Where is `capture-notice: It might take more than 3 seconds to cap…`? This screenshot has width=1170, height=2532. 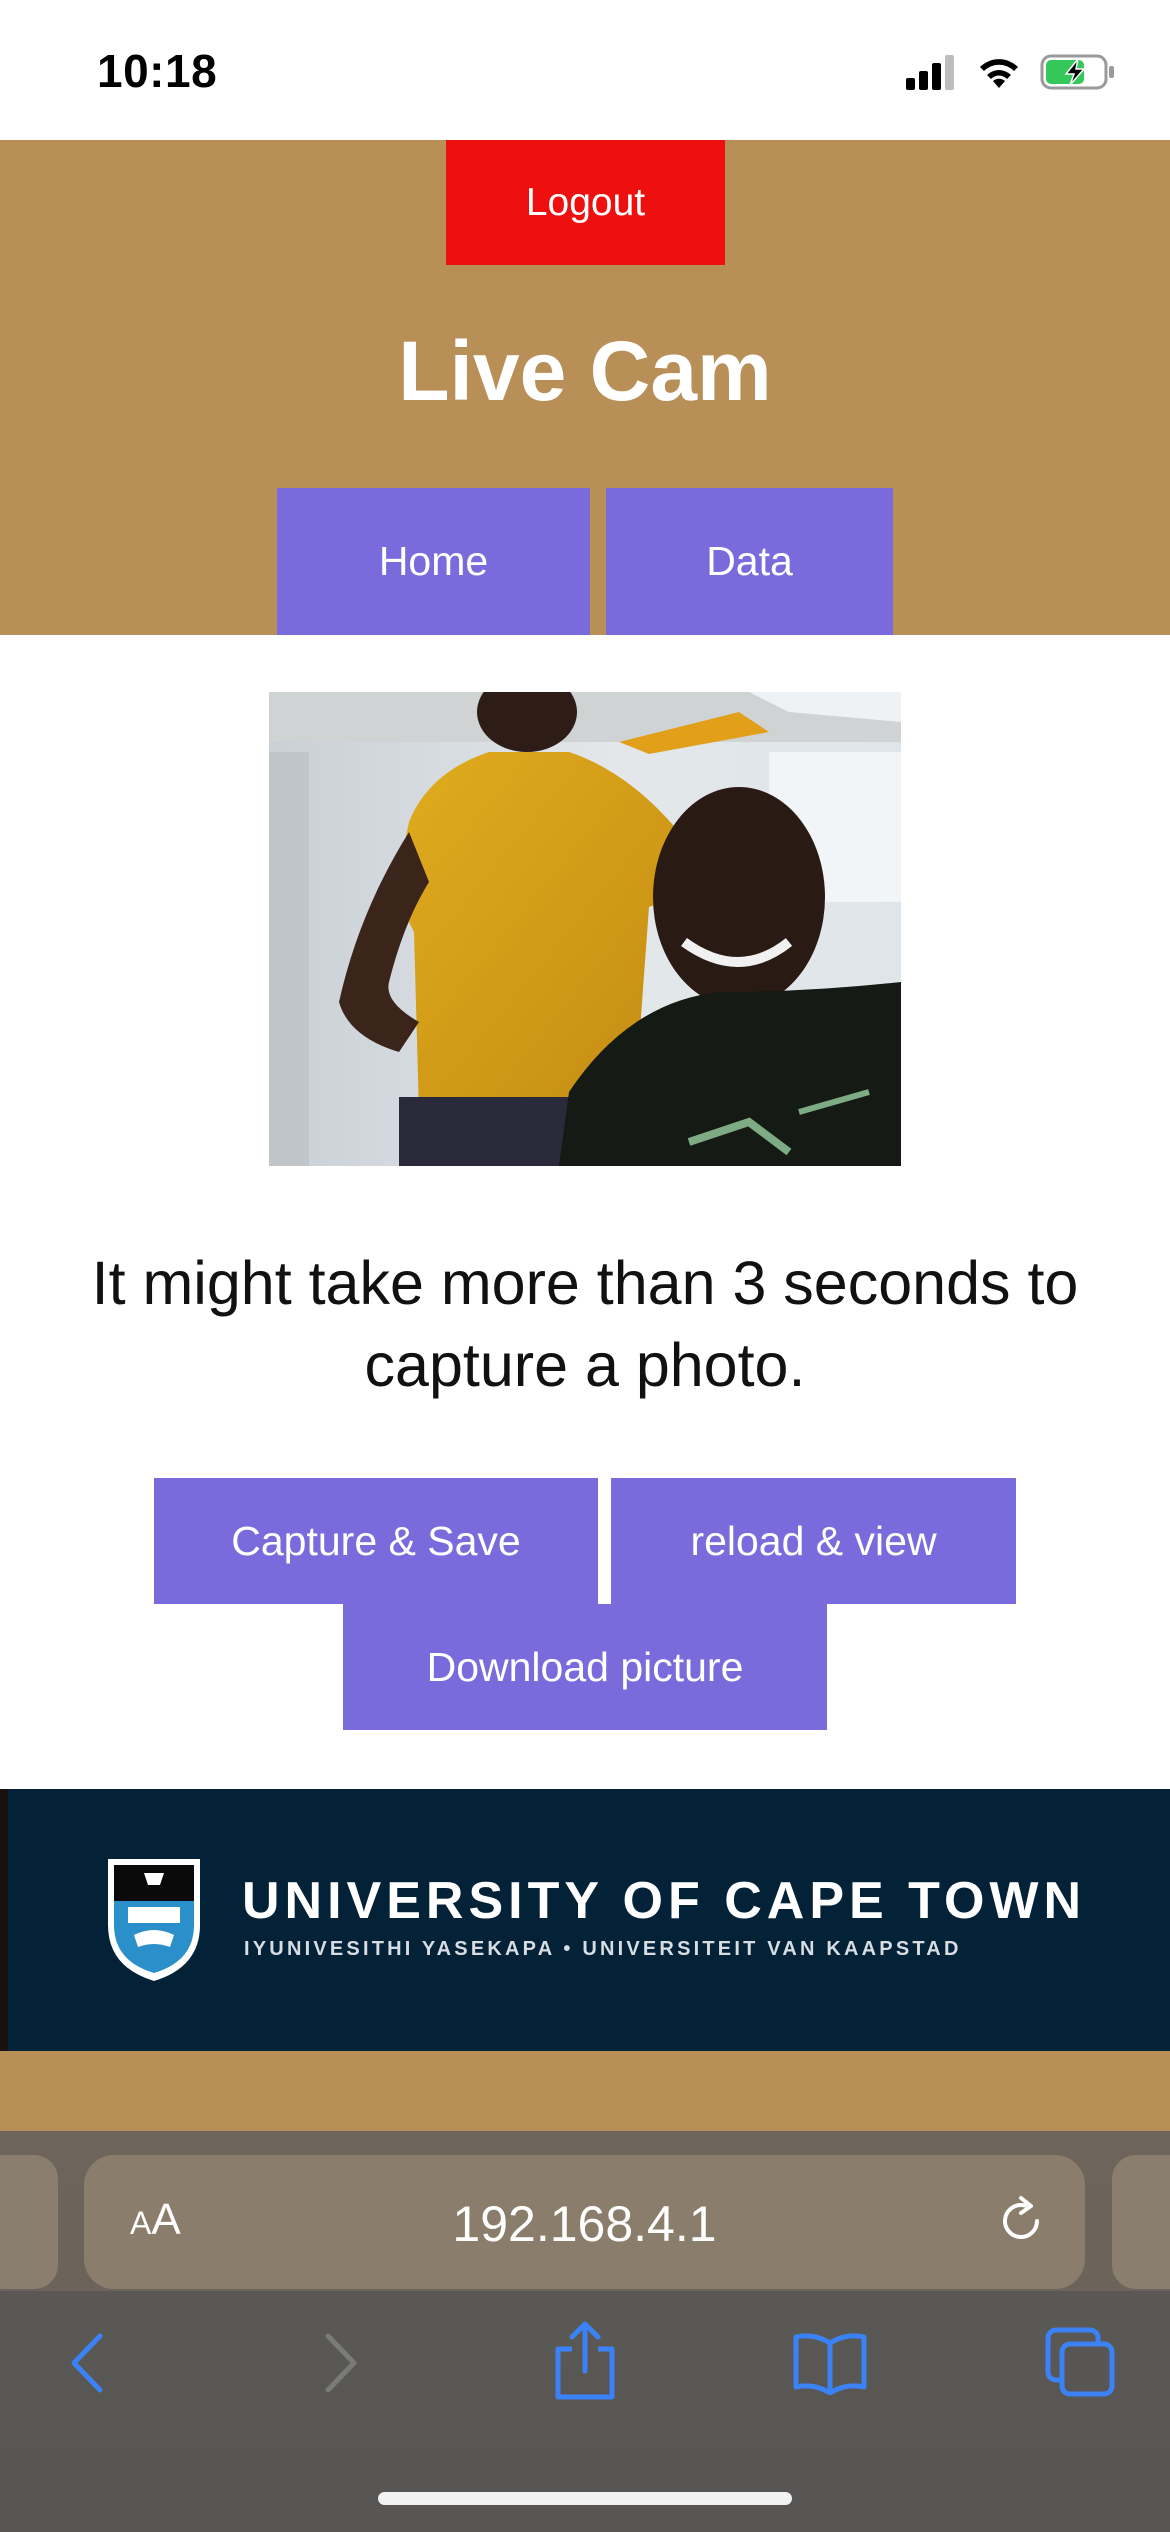 capture-notice: It might take more than 3 seconds to cap… is located at coordinates (585, 1324).